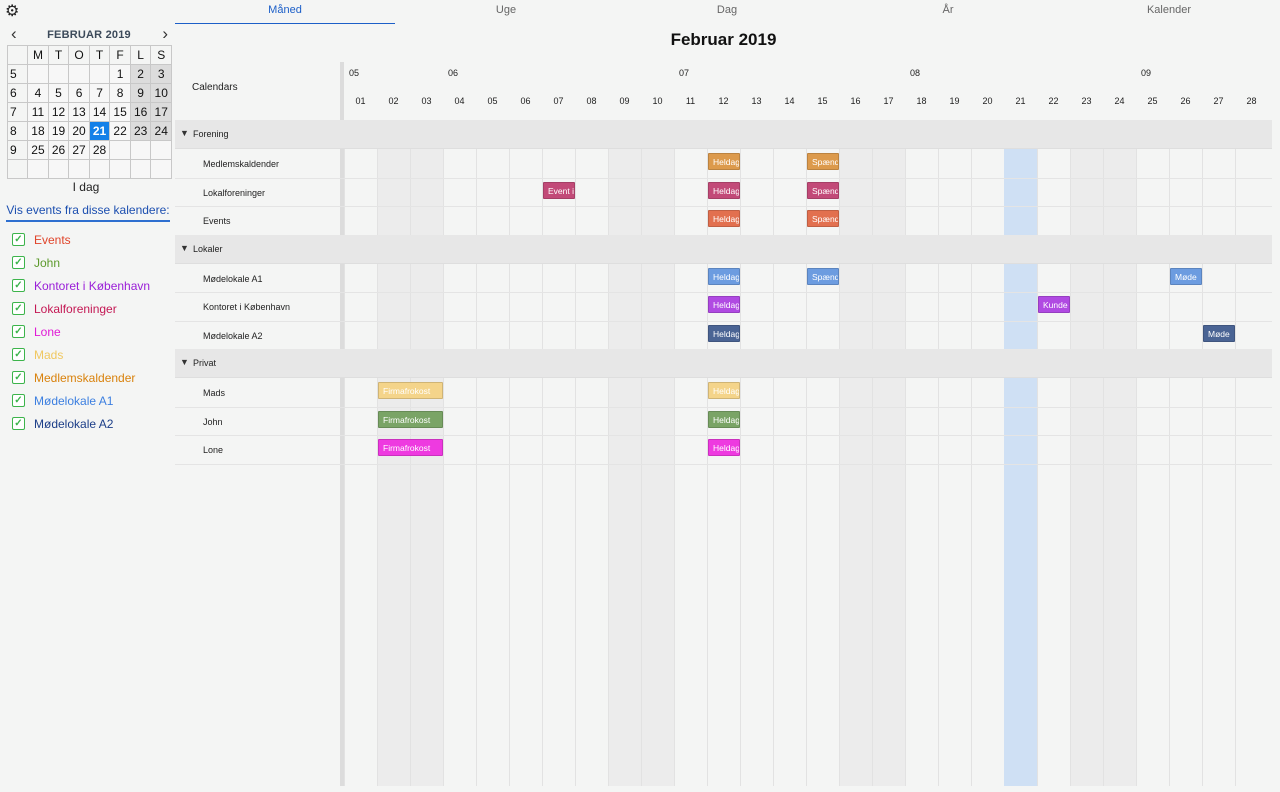  Describe the element at coordinates (58, 93) in the screenshot. I see `day-cell: 5` at that location.